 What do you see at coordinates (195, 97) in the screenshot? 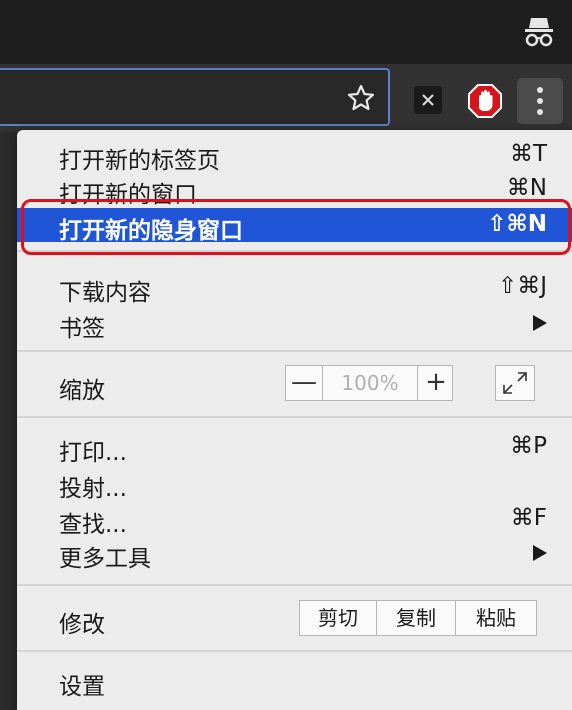
I see `address-bar` at bounding box center [195, 97].